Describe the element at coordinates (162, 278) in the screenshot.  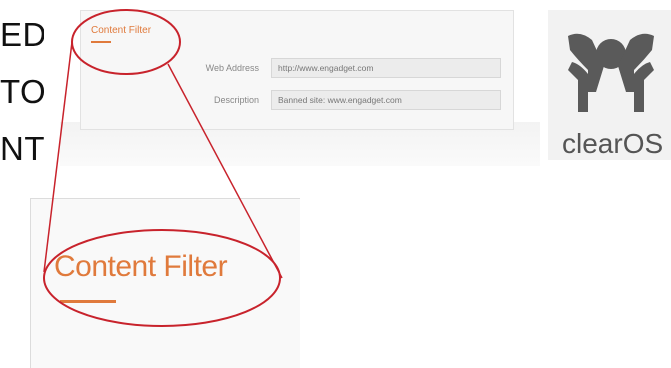
I see `annotation-ellipse-large` at that location.